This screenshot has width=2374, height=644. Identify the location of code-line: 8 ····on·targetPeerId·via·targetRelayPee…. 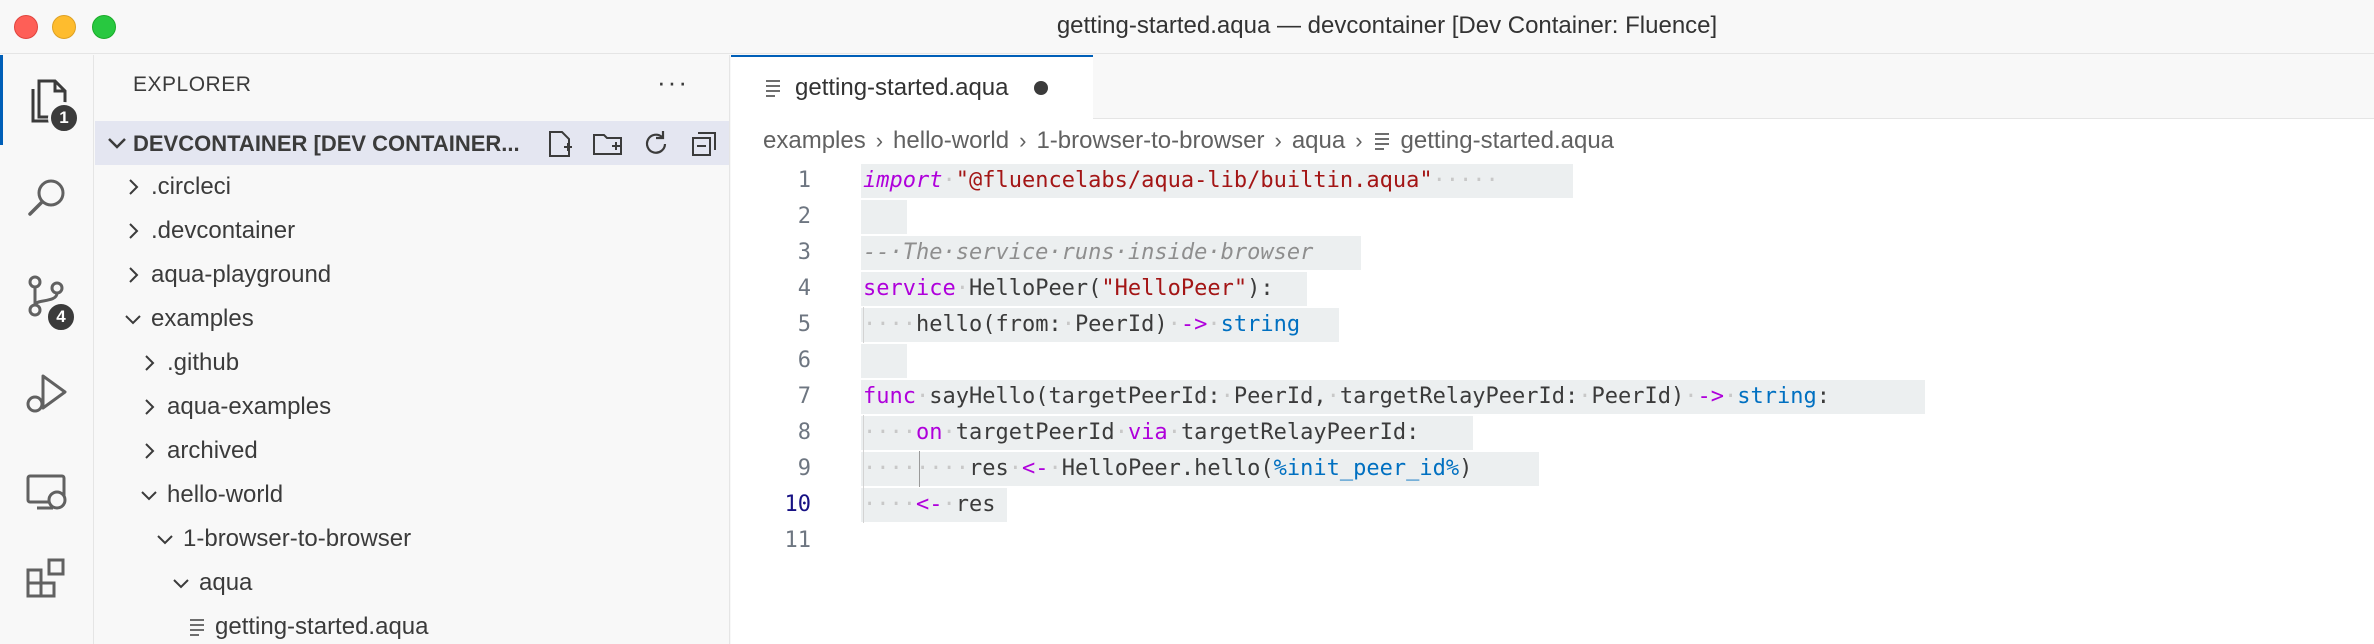
(1552, 433).